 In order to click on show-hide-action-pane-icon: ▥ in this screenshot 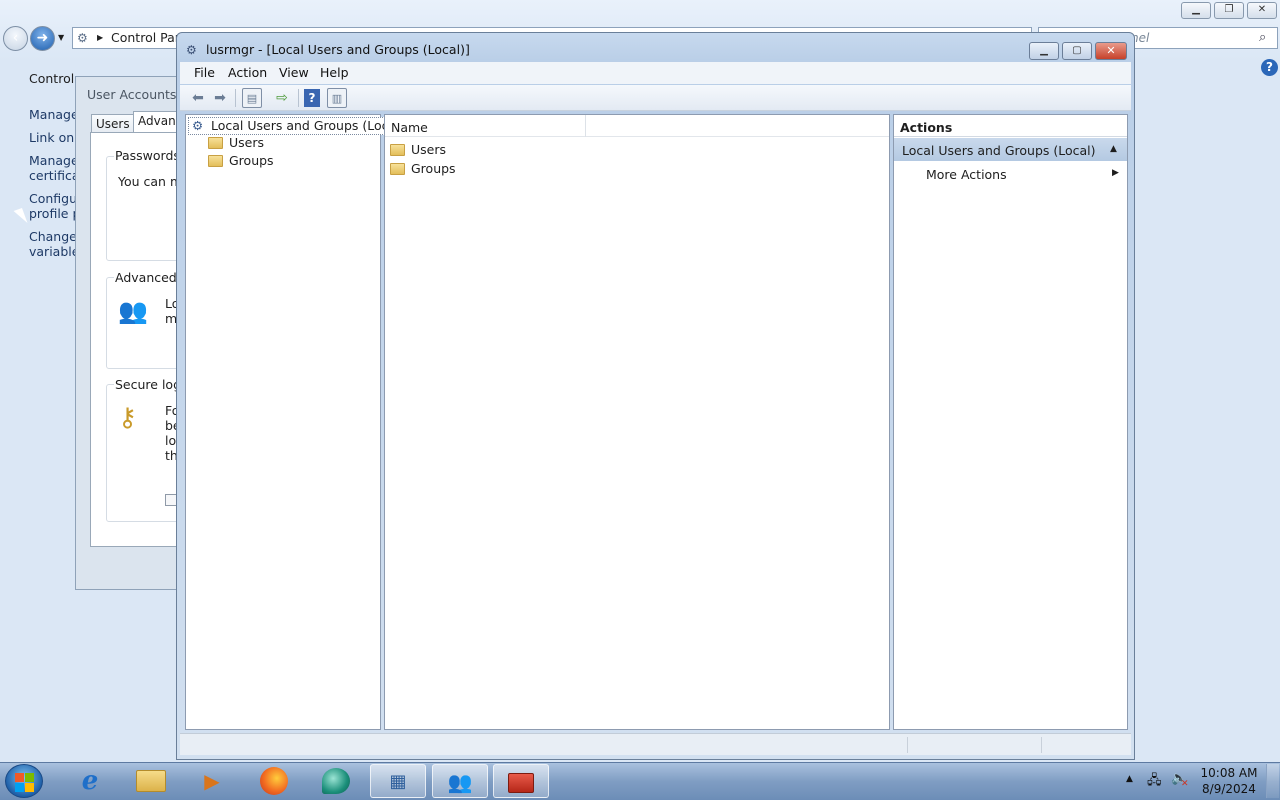, I will do `click(337, 98)`.